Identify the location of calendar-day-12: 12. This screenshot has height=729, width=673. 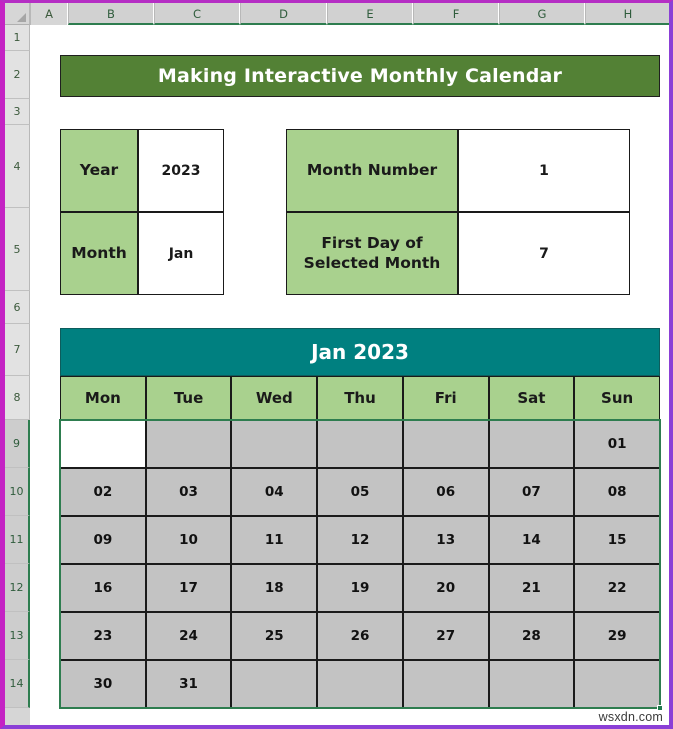
(360, 540).